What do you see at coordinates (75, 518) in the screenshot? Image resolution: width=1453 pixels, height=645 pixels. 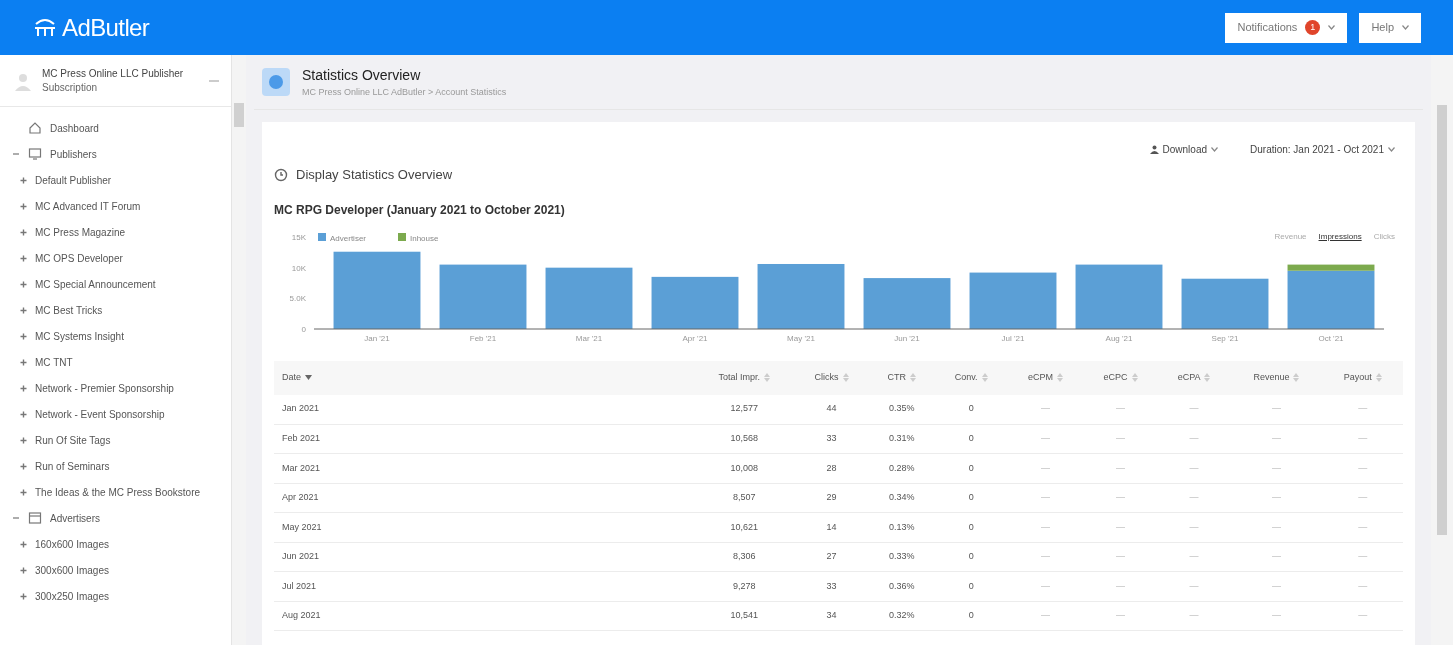 I see `nav-item: Advertisers` at bounding box center [75, 518].